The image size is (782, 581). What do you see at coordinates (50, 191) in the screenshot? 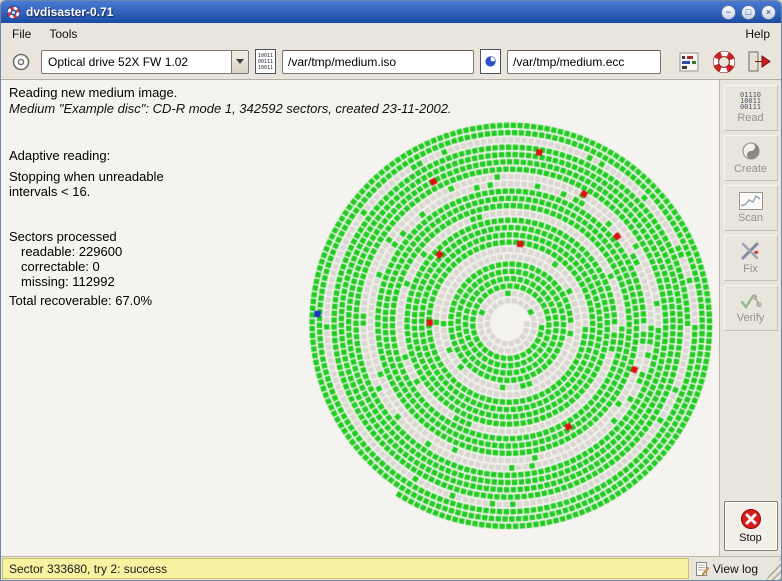
I see `panel-stopping-2: intervals < 16.` at bounding box center [50, 191].